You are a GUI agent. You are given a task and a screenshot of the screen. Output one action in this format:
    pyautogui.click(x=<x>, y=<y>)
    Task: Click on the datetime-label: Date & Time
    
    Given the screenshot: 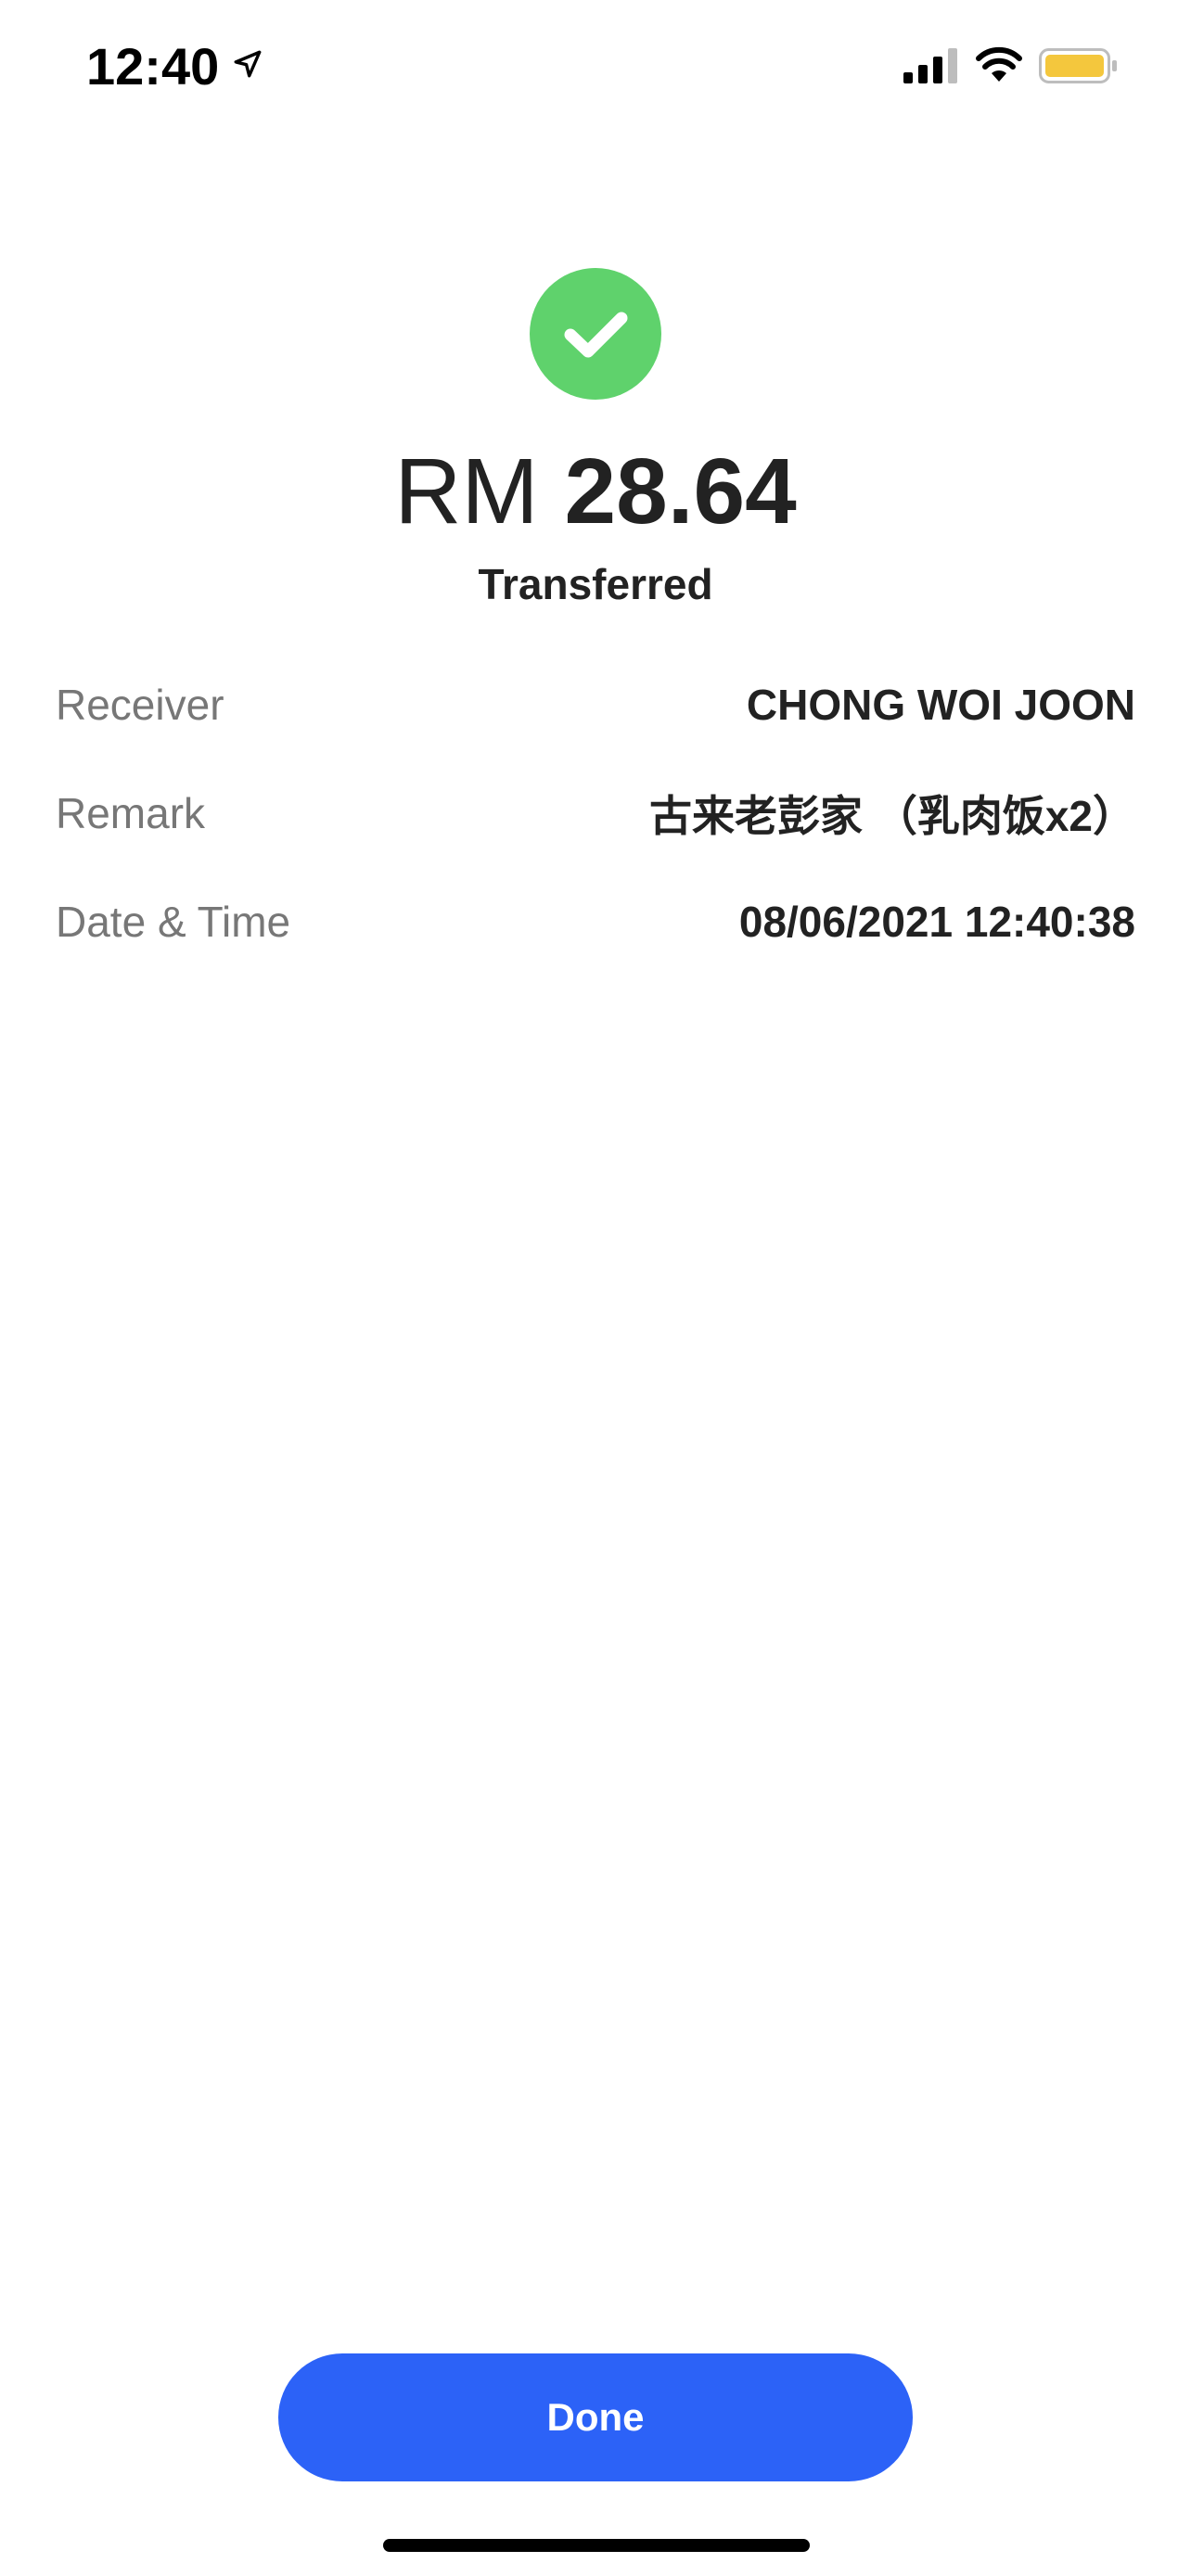 What is the action you would take?
    pyautogui.click(x=173, y=922)
    